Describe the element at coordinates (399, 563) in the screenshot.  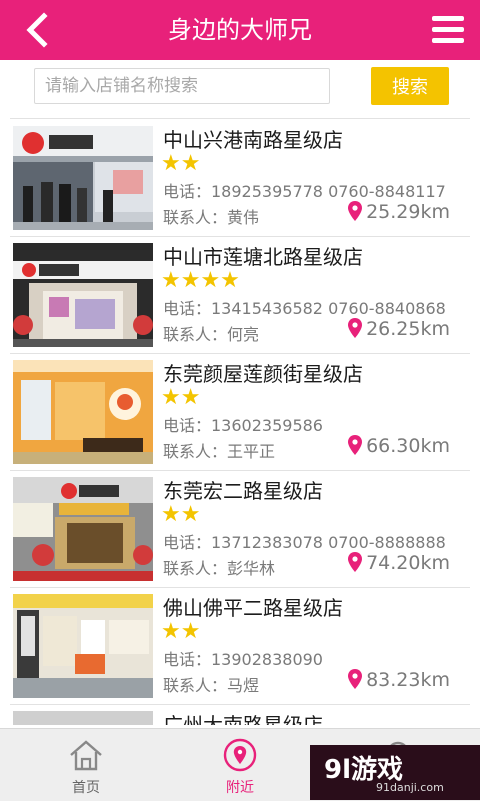
I see `store-distance: 74.20km` at that location.